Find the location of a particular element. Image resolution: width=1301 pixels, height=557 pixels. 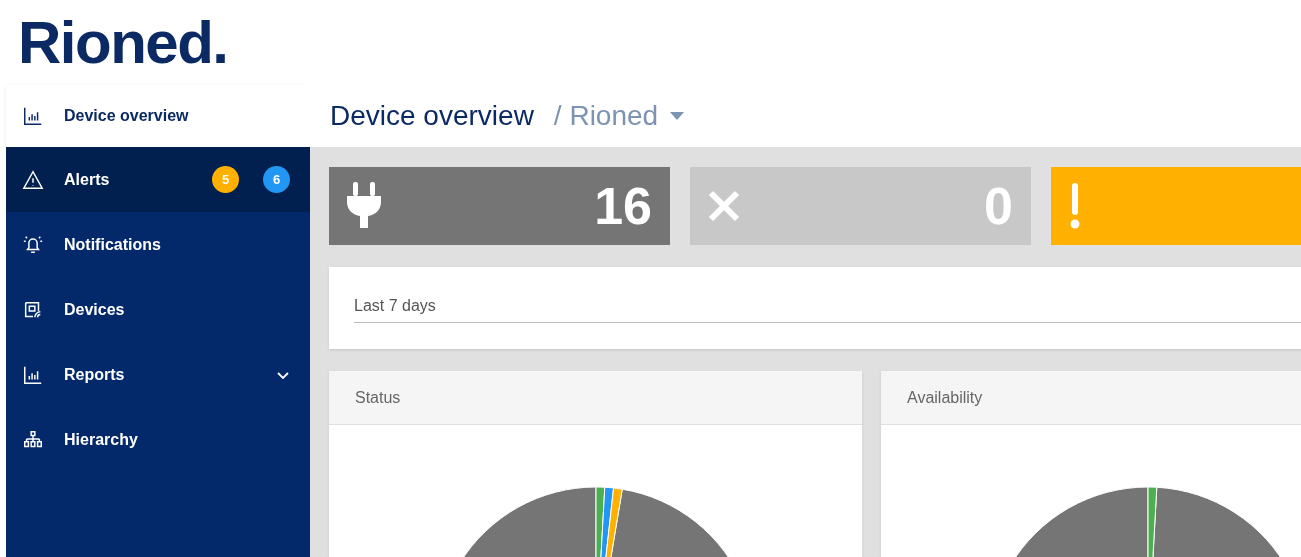

warning-icon is located at coordinates (33, 179).